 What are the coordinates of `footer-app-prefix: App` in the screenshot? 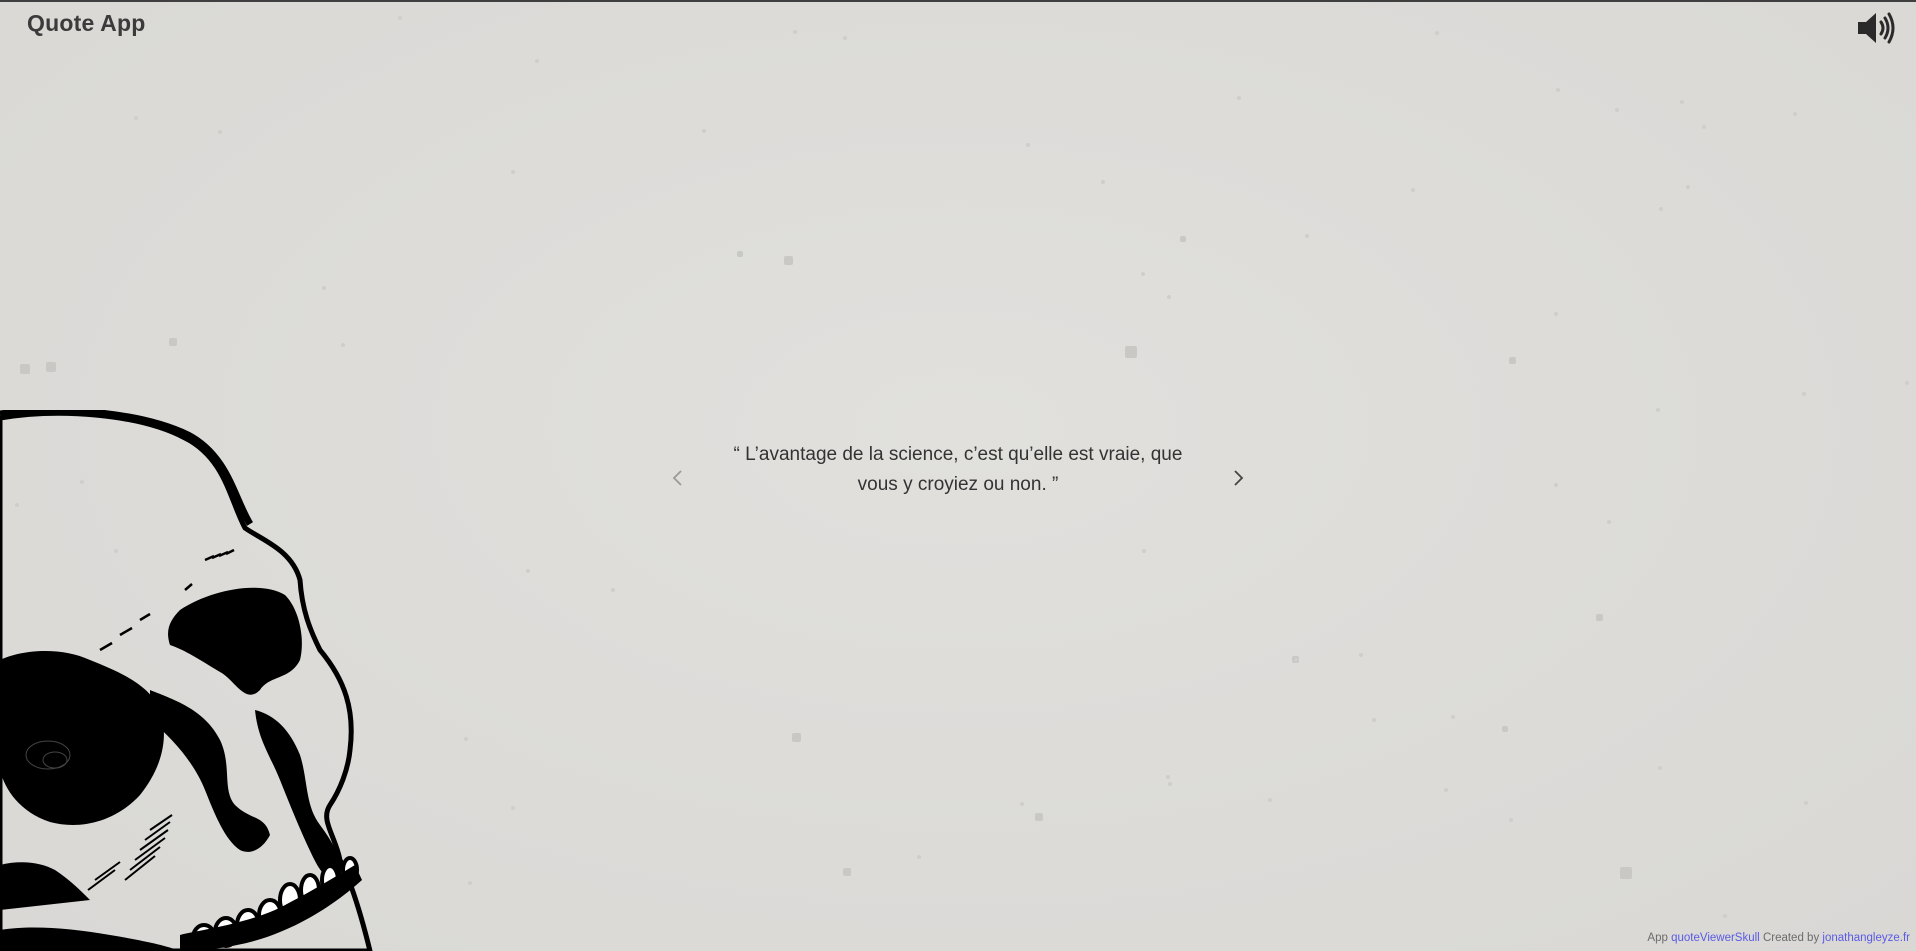 It's located at (1657, 938).